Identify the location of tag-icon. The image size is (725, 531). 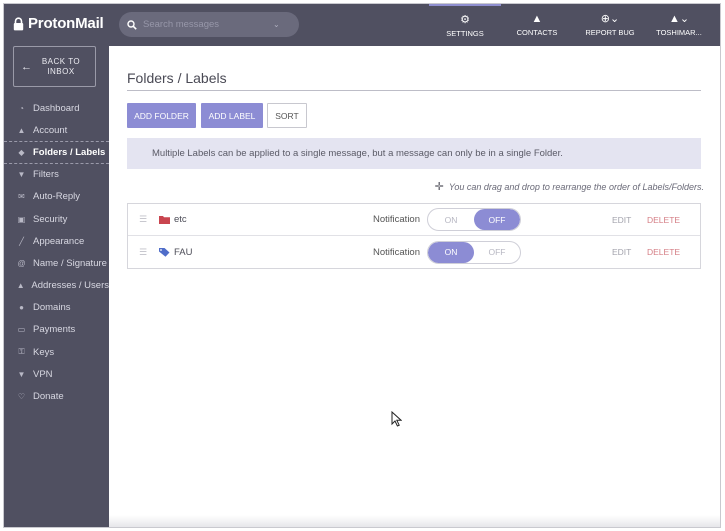
(164, 252).